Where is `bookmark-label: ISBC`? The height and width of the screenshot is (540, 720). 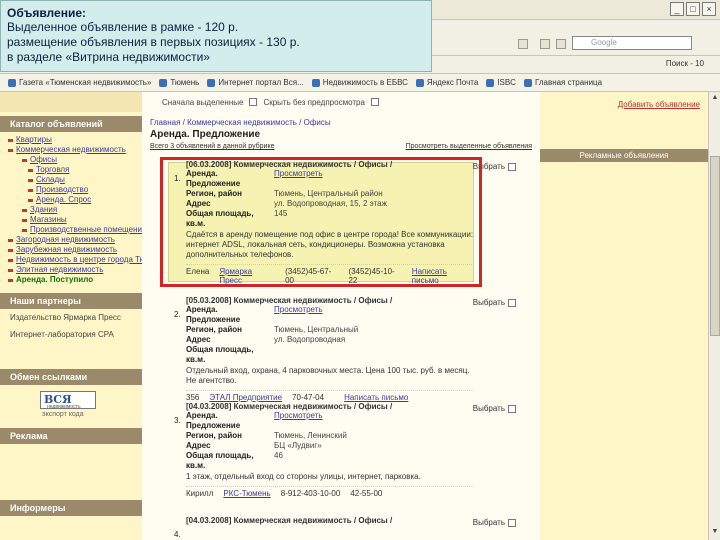
bookmark-label: ISBC is located at coordinates (506, 82).